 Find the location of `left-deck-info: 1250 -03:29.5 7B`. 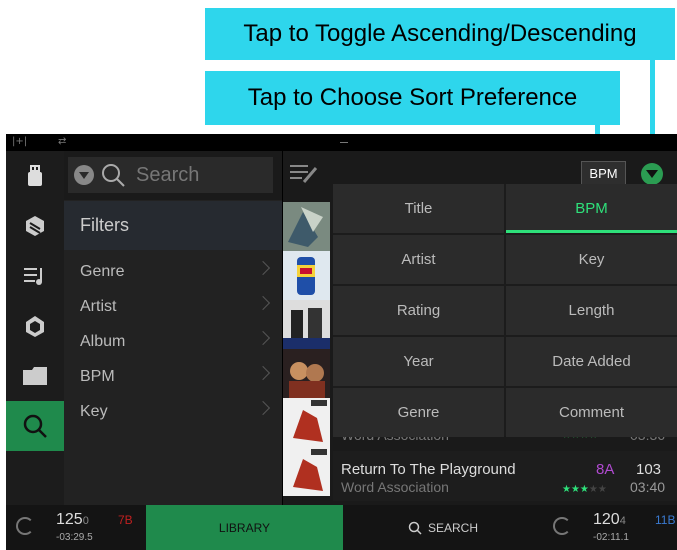

left-deck-info: 1250 -03:29.5 7B is located at coordinates (76, 527).